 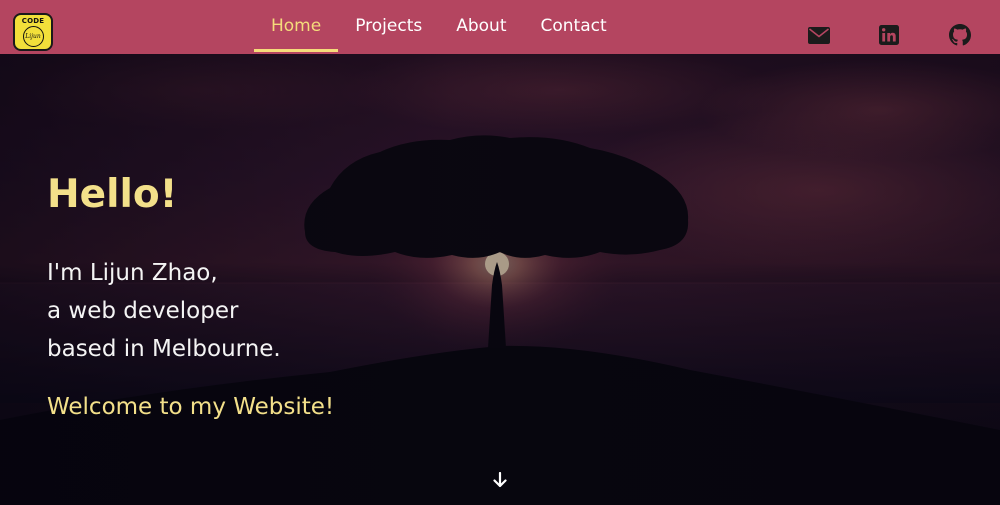 What do you see at coordinates (112, 194) in the screenshot?
I see `hero-greeting: Hello!` at bounding box center [112, 194].